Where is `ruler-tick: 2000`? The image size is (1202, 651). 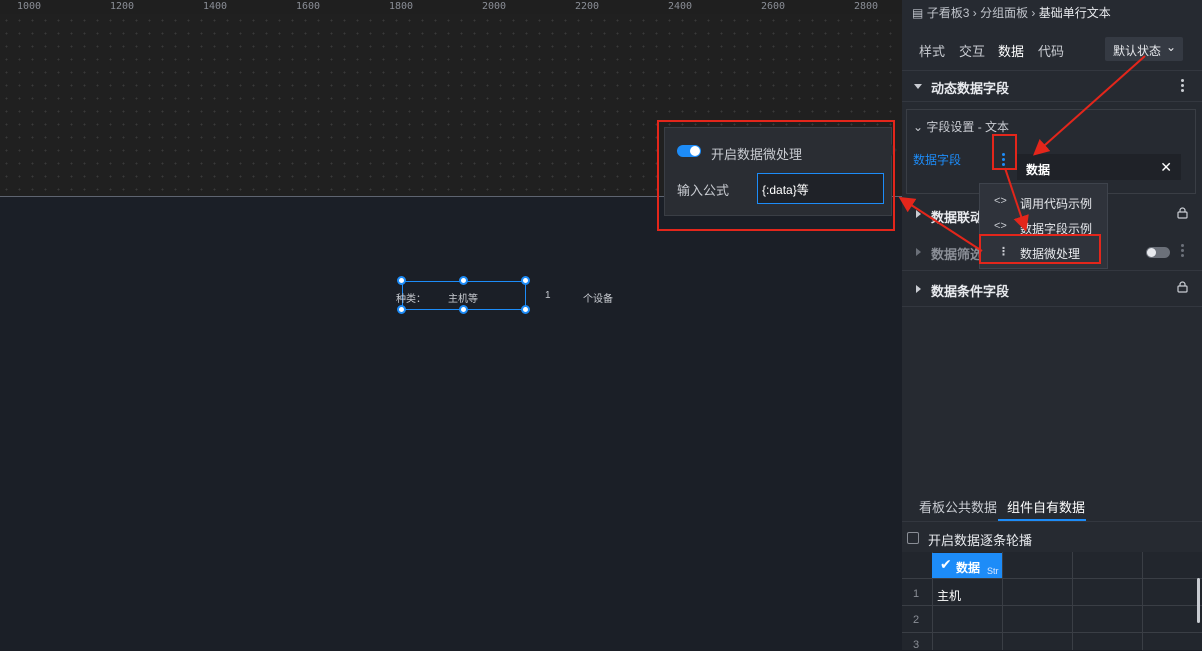
ruler-tick: 2000 is located at coordinates (494, 6).